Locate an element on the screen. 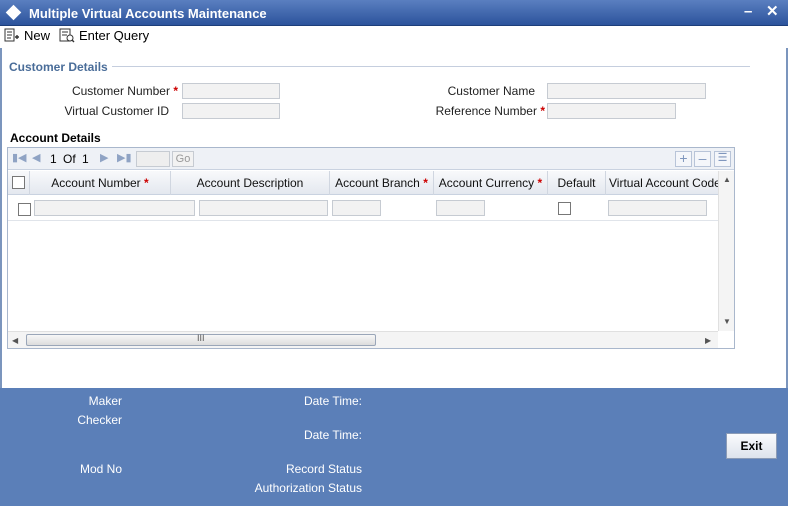  current-page: 1 is located at coordinates (53, 159).